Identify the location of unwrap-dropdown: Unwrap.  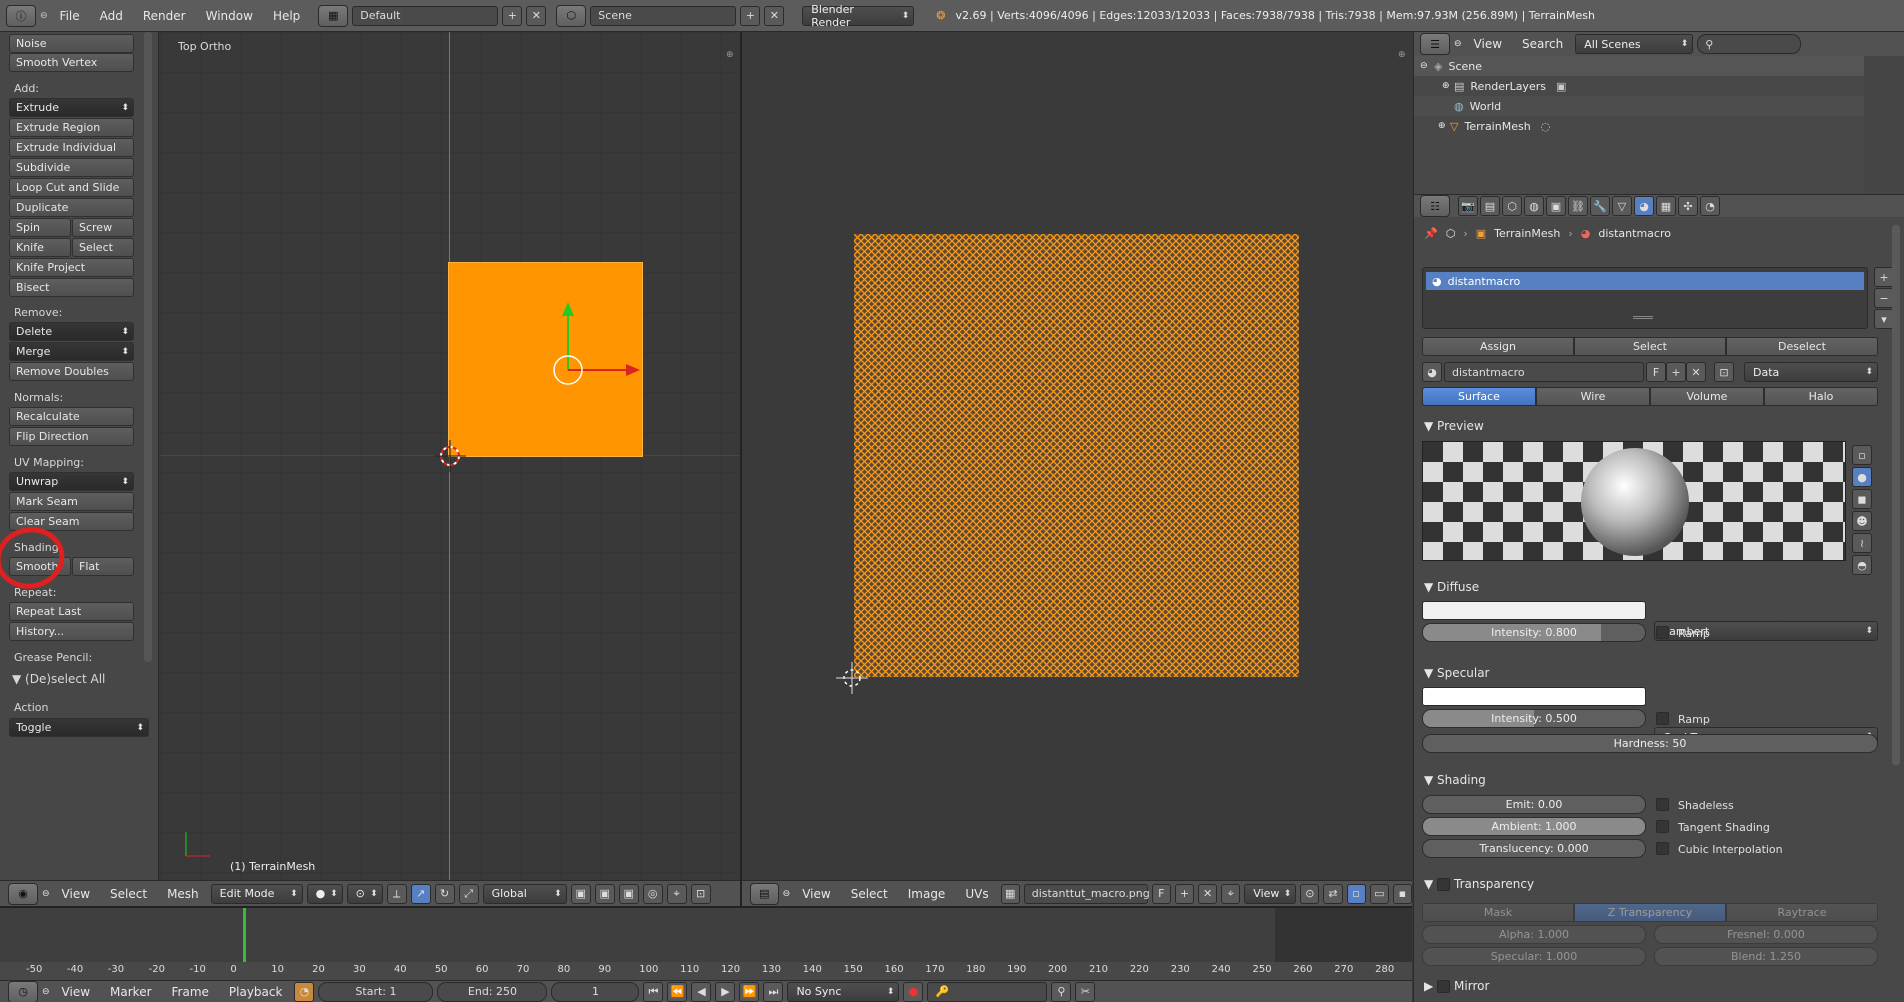
(71, 481).